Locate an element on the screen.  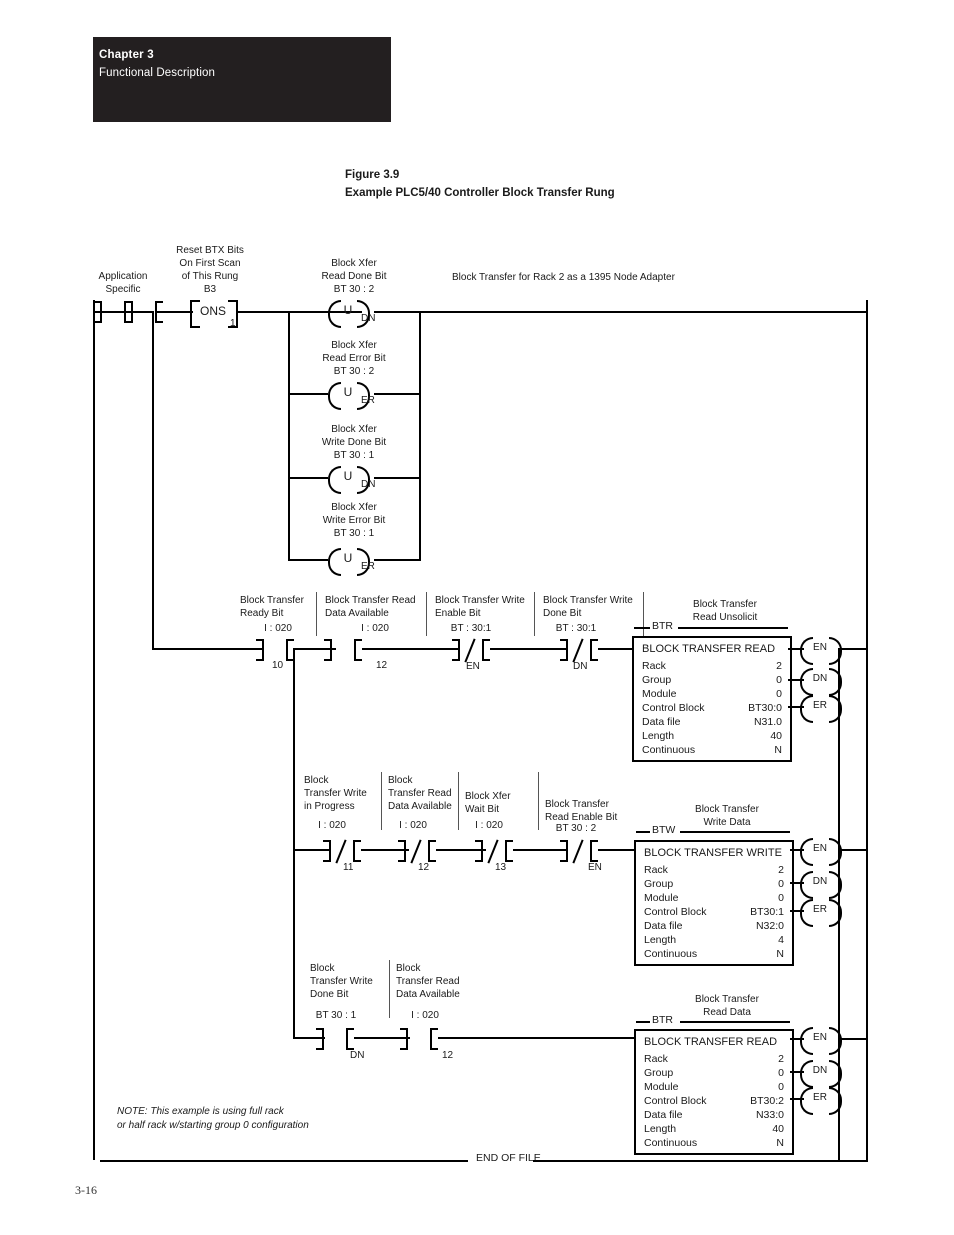
rung2-block-tag-line-r is located at coordinates (733, 628).